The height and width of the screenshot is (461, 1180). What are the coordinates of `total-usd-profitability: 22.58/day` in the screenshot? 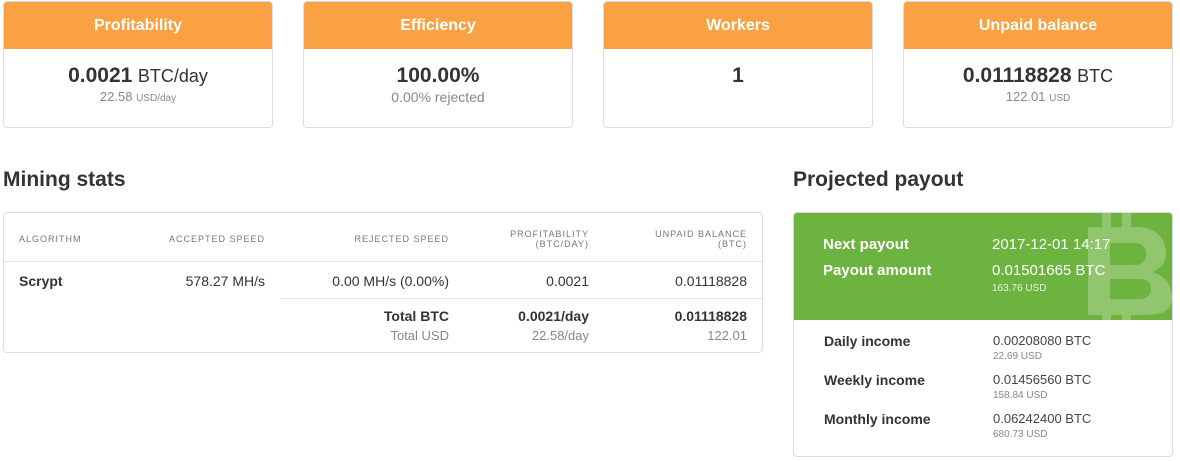 It's located at (560, 335).